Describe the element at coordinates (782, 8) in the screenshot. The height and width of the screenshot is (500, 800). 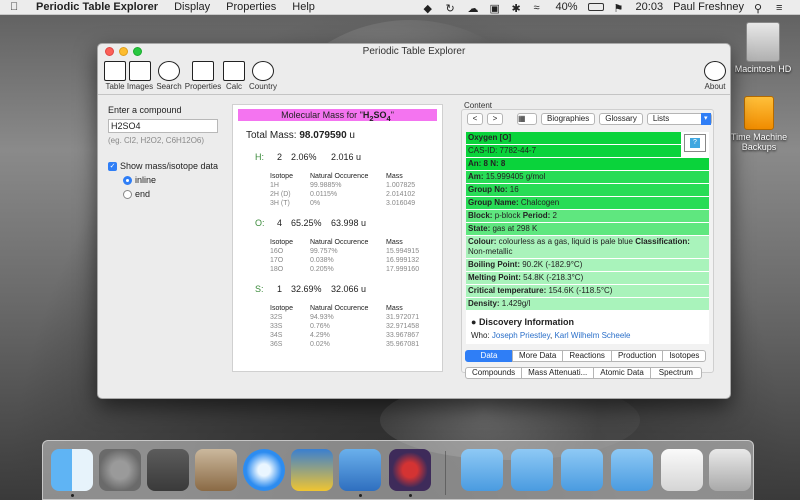
I see `menu-list-icon: ≡` at that location.